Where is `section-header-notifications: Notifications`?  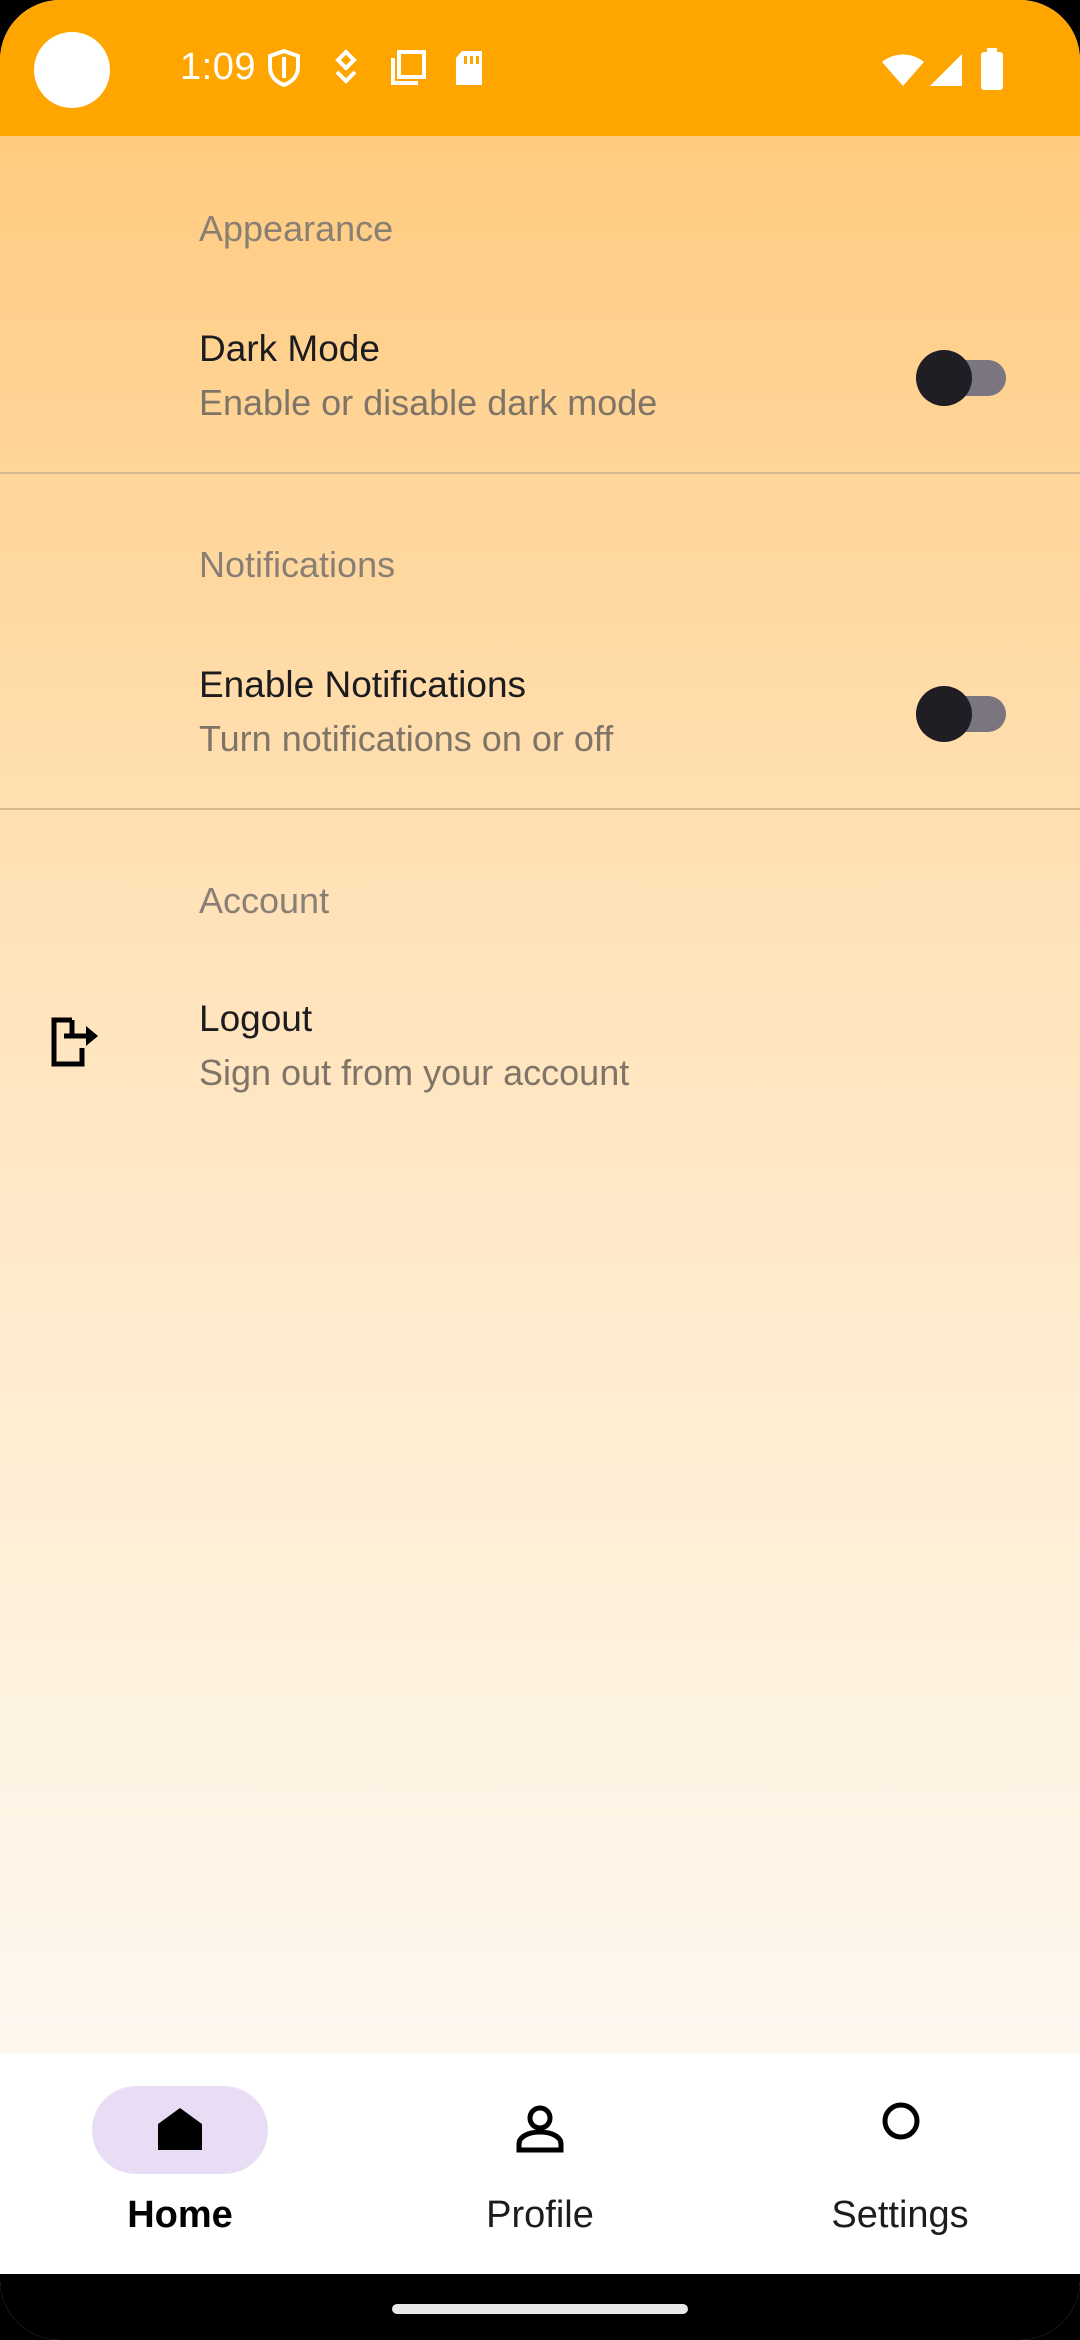 section-header-notifications: Notifications is located at coordinates (297, 564).